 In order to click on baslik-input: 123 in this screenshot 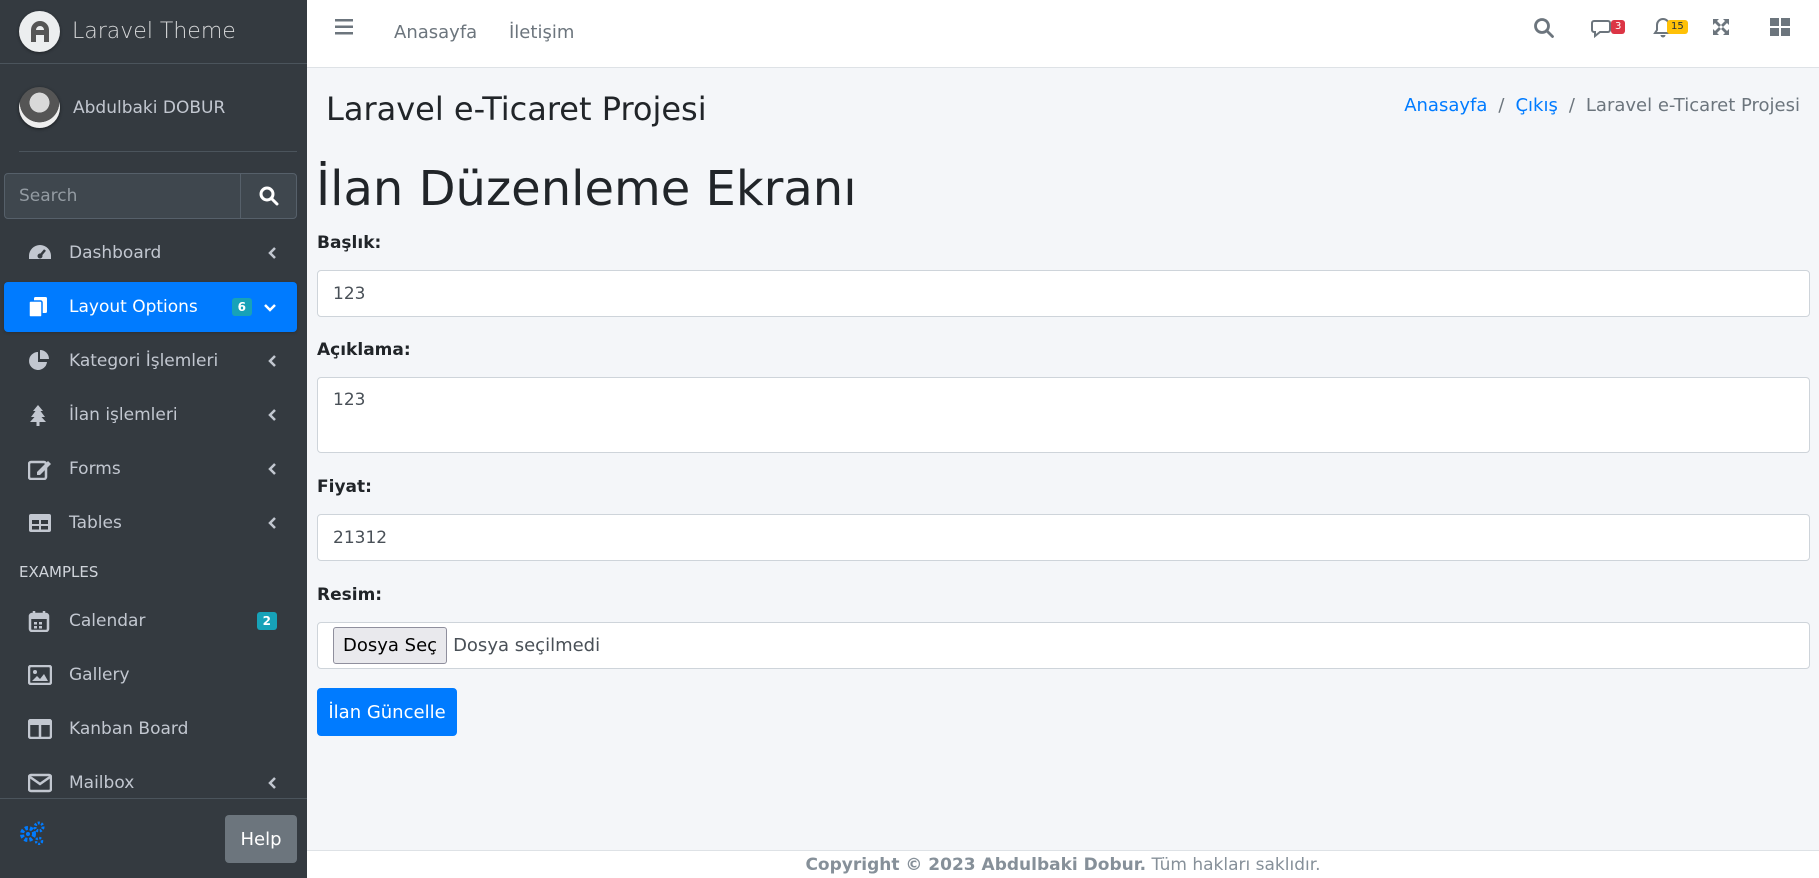, I will do `click(1063, 293)`.